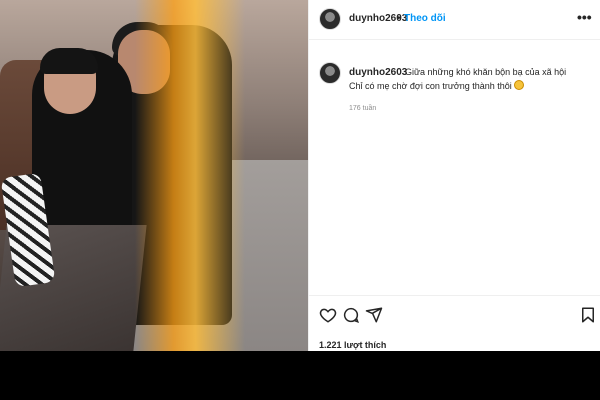  I want to click on follow-button: Theo dõi, so click(425, 18).